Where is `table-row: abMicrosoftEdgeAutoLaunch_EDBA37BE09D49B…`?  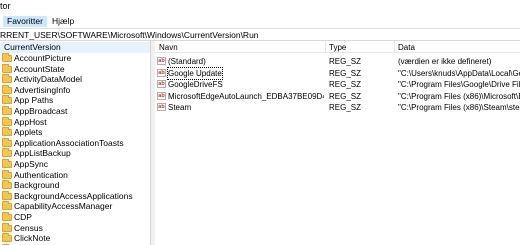 table-row: abMicrosoftEdgeAutoLaunch_EDBA37BE09D49B… is located at coordinates (337, 96).